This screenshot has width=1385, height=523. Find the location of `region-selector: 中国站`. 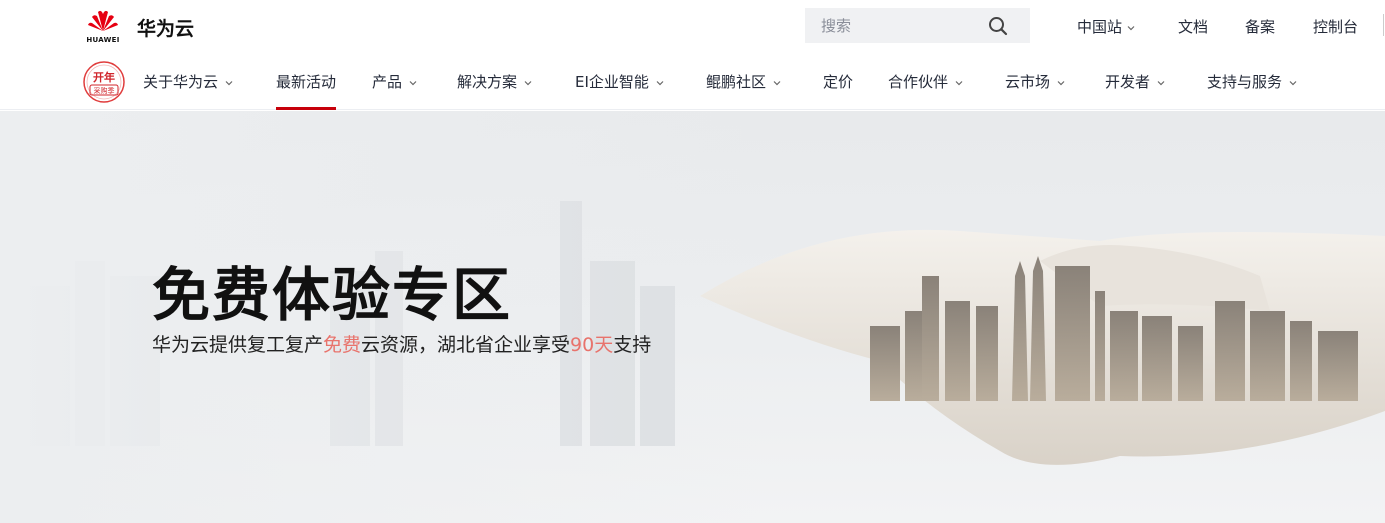

region-selector: 中国站 is located at coordinates (1106, 26).